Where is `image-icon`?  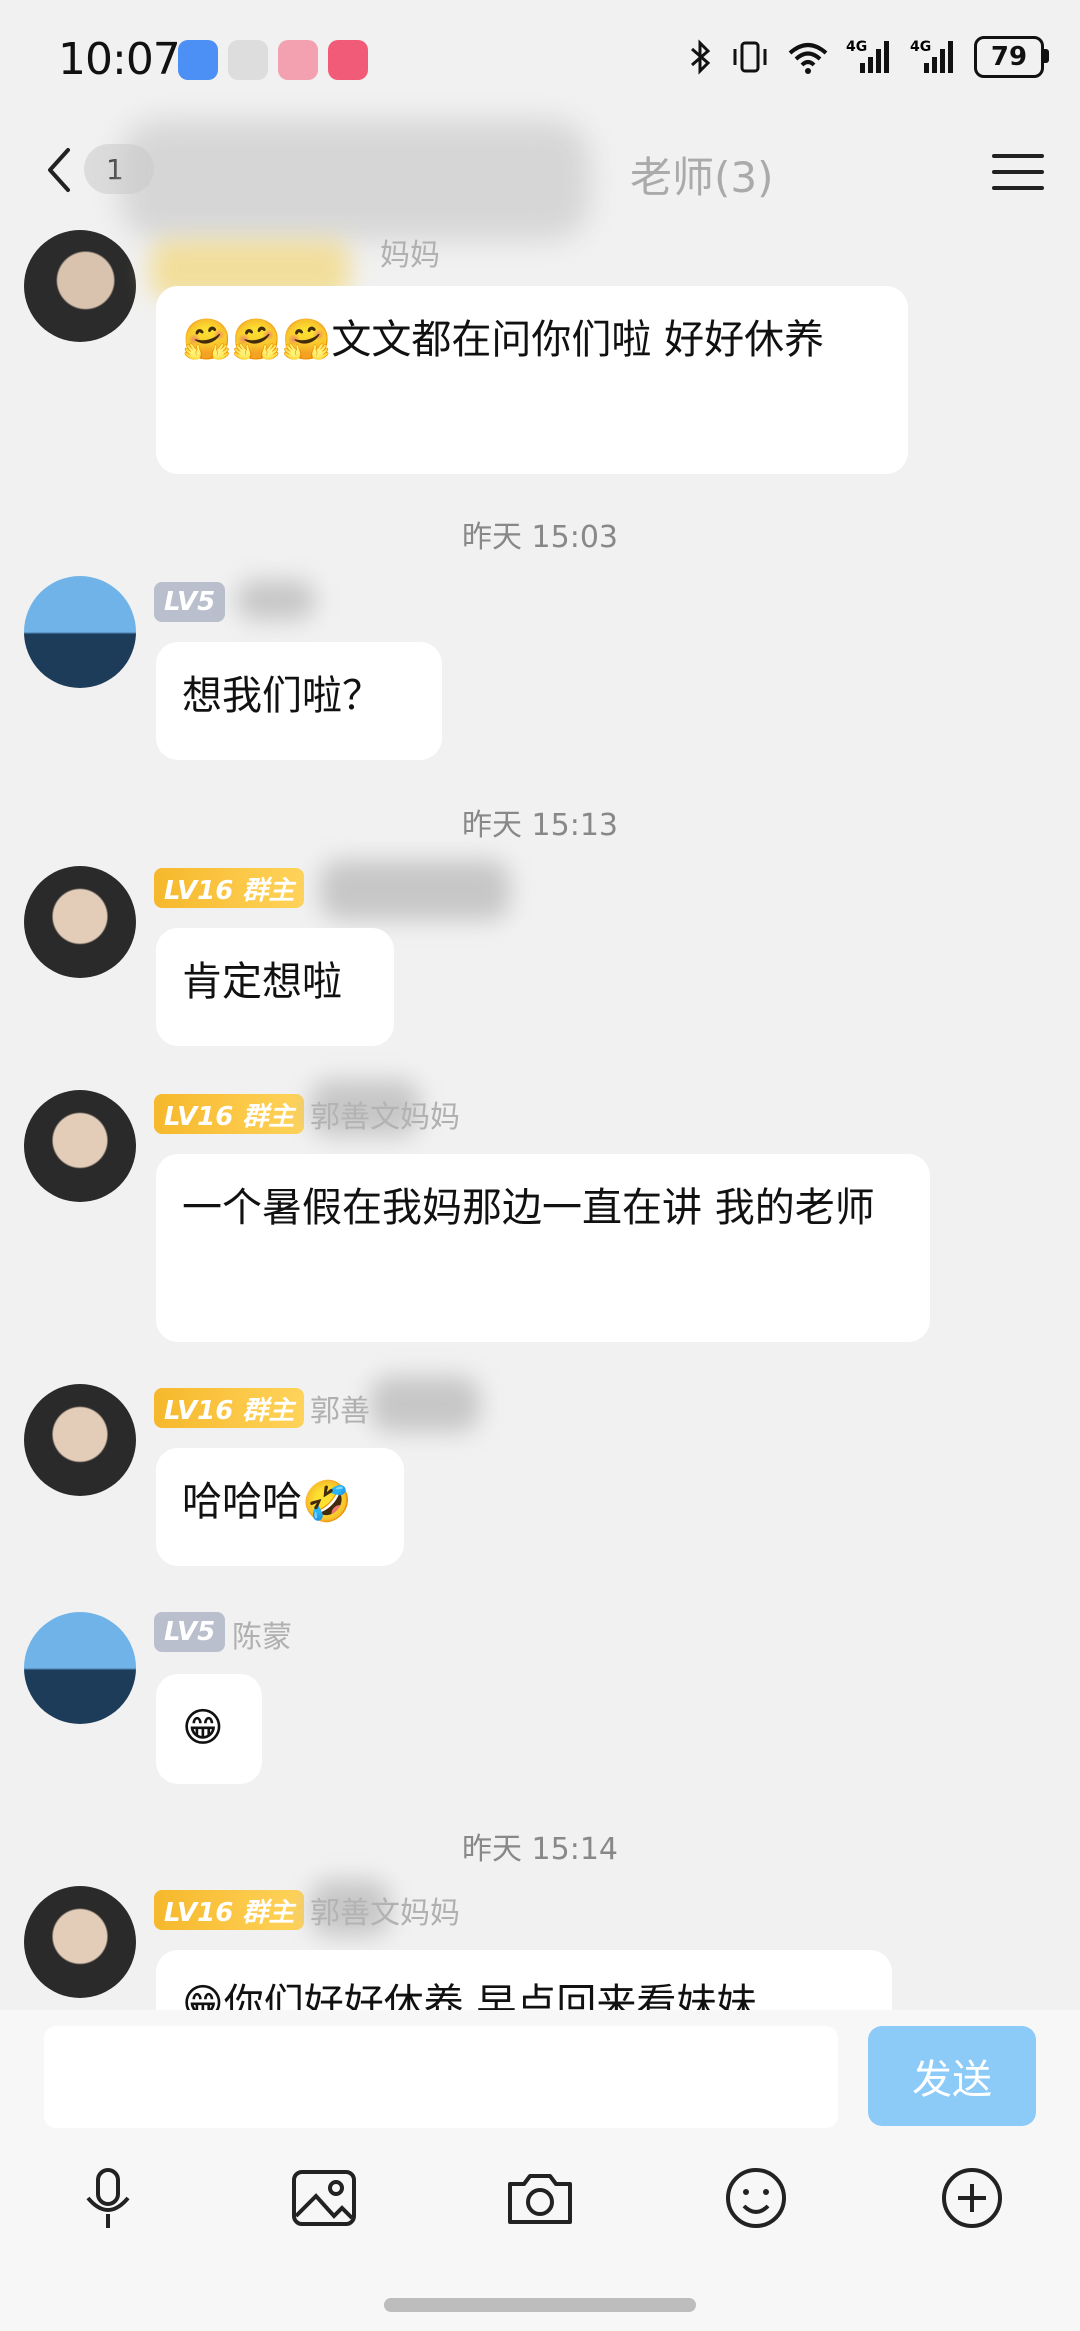
image-icon is located at coordinates (324, 2198).